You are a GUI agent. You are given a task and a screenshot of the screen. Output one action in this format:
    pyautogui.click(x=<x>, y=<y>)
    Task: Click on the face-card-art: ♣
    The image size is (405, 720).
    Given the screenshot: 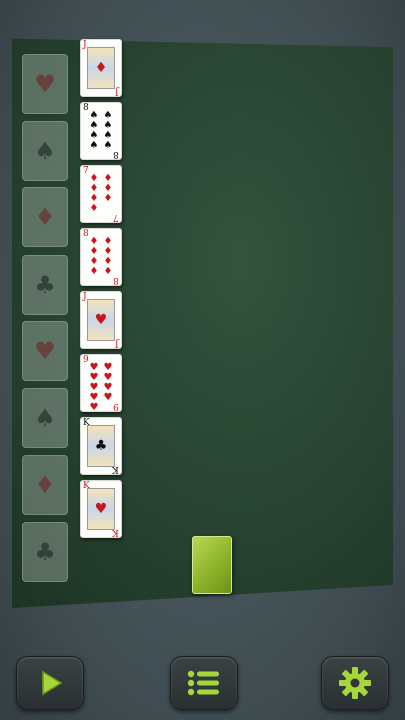 What is the action you would take?
    pyautogui.click(x=101, y=446)
    